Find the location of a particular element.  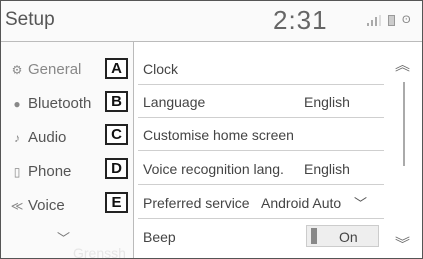

sidebar-item-label: Audio is located at coordinates (47, 137).